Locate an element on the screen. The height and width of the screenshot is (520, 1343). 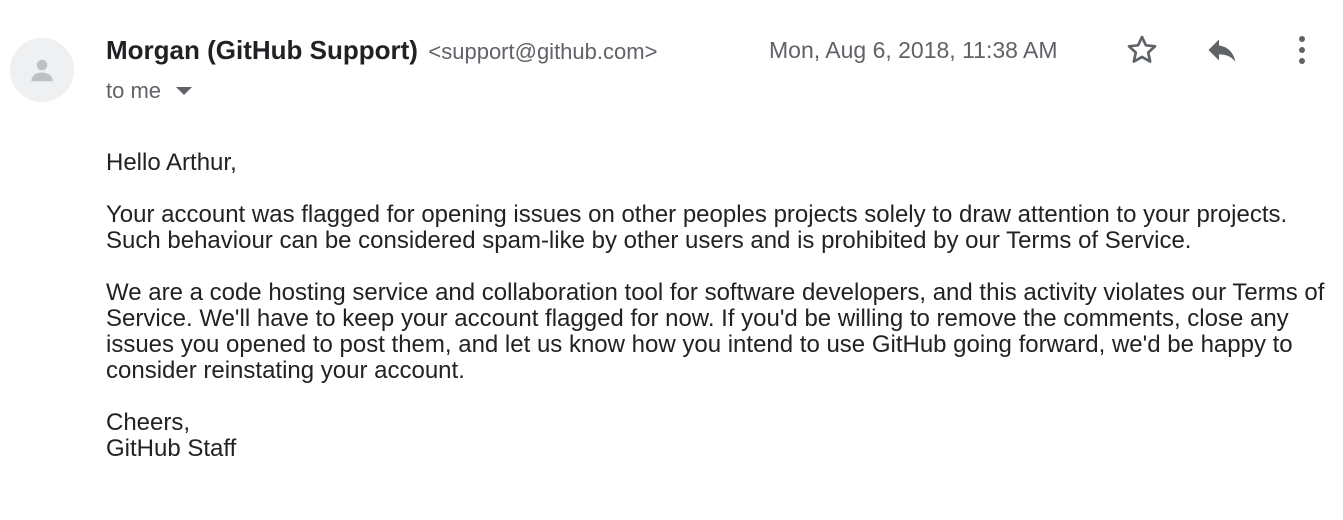
sender-name: Morgan (GitHub Support) is located at coordinates (262, 50).